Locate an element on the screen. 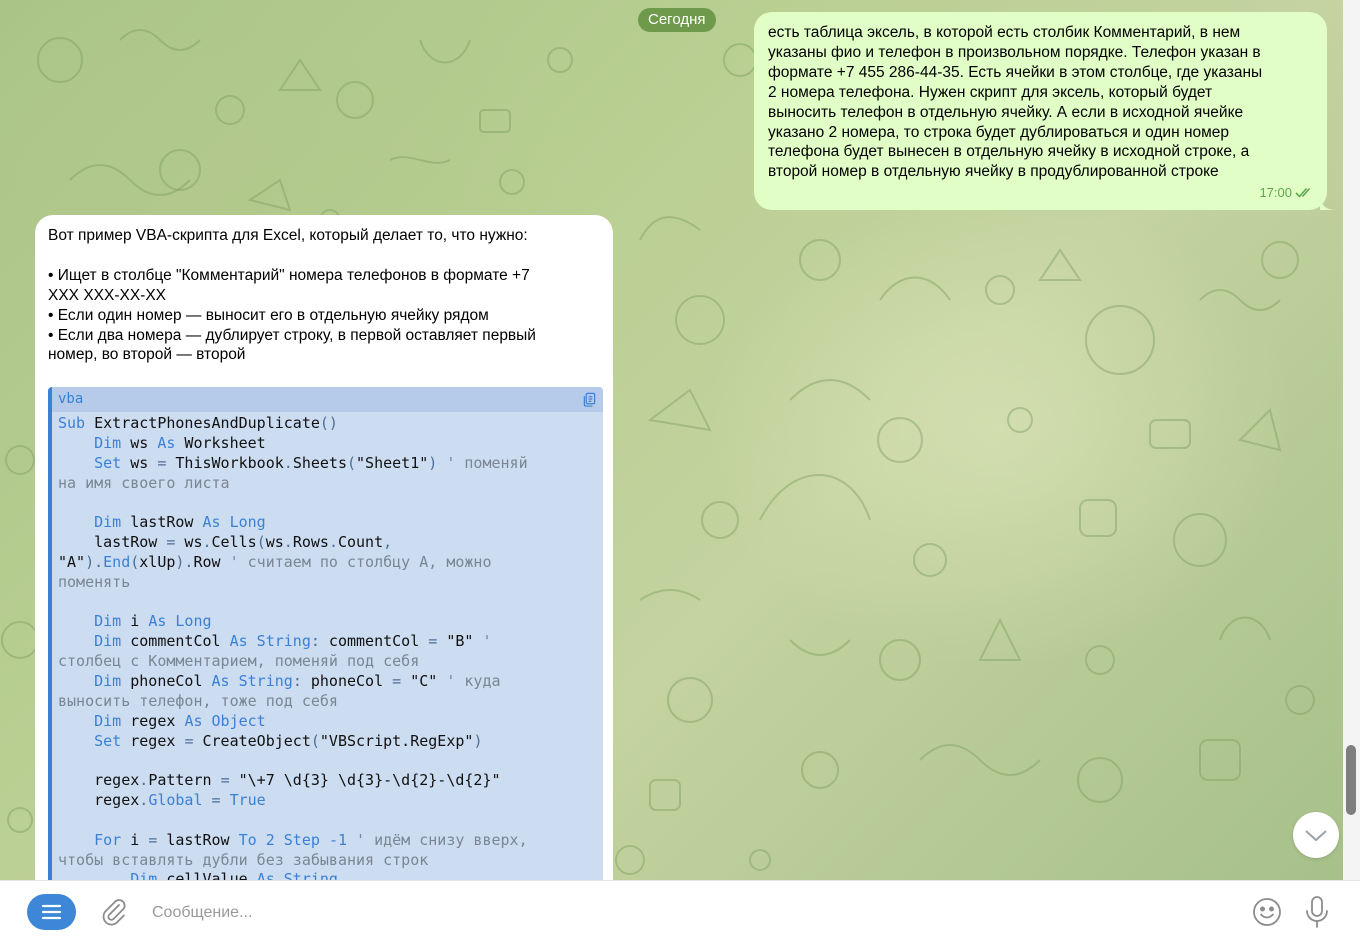 This screenshot has width=1360, height=943. code-language-label: vba is located at coordinates (71, 399).